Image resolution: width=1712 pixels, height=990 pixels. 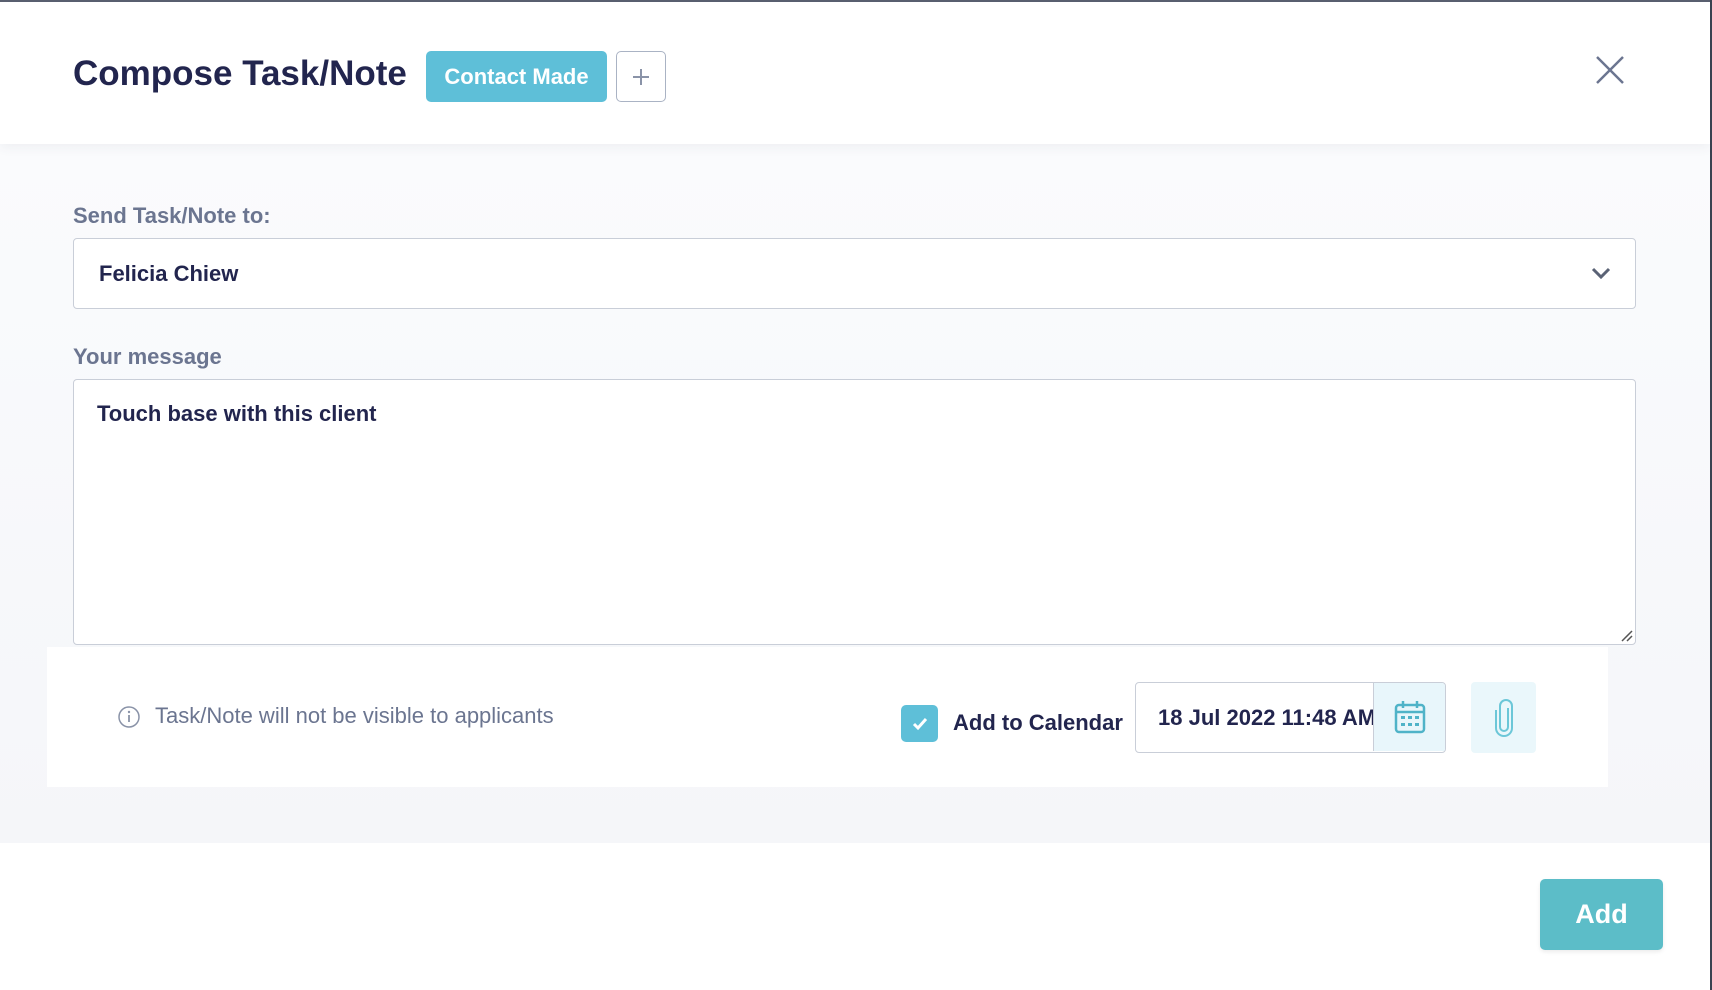 What do you see at coordinates (516, 76) in the screenshot?
I see `tag-contact-made: Contact Made` at bounding box center [516, 76].